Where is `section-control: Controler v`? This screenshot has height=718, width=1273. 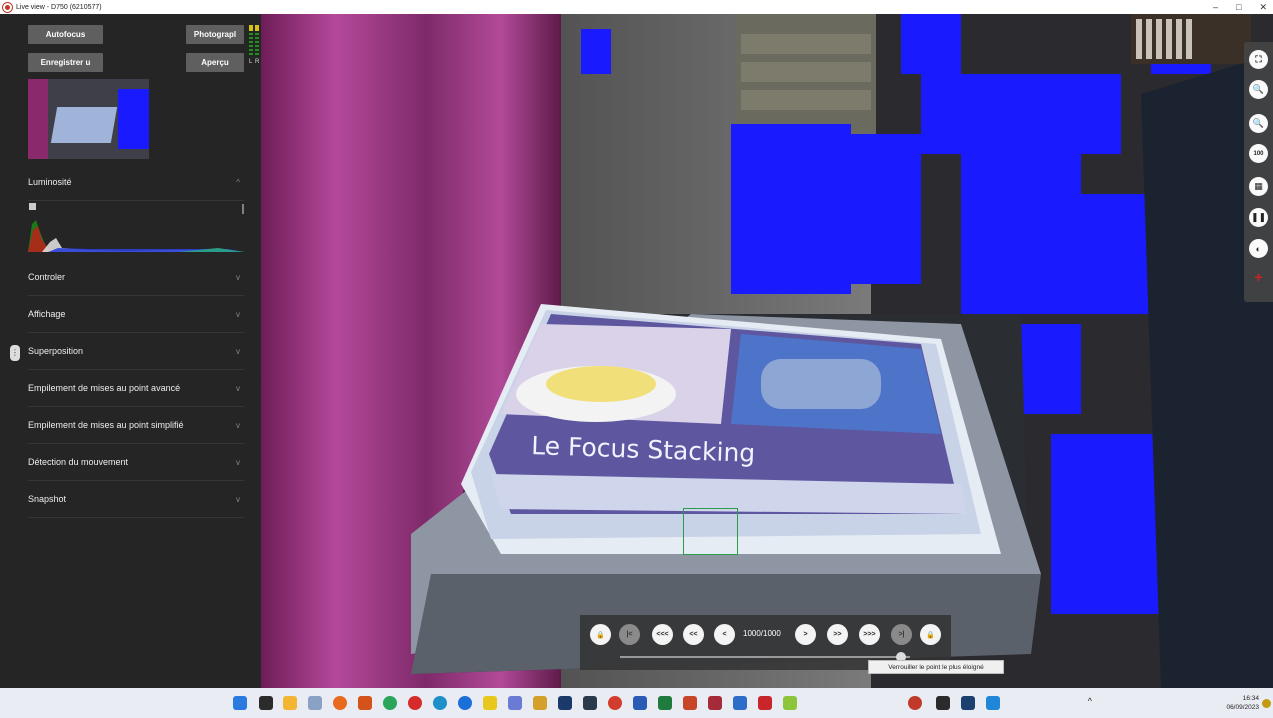 section-control: Controler v is located at coordinates (136, 277).